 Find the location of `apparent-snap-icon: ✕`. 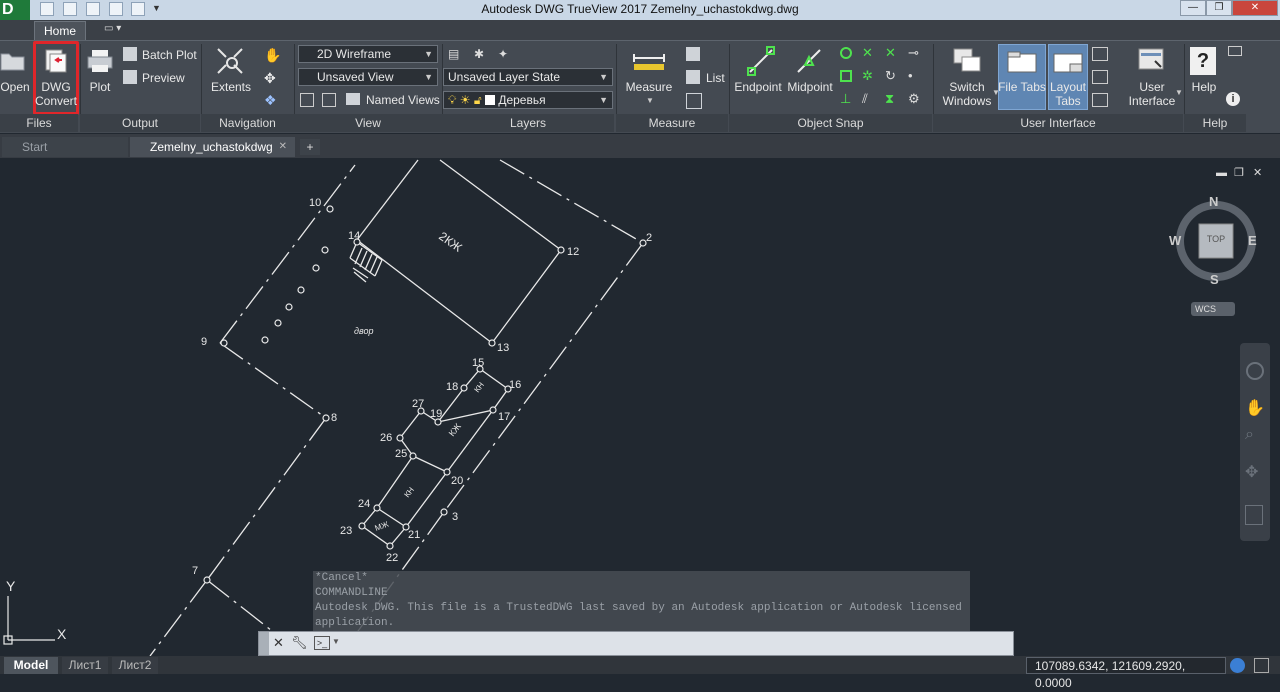

apparent-snap-icon: ✕ is located at coordinates (890, 53).